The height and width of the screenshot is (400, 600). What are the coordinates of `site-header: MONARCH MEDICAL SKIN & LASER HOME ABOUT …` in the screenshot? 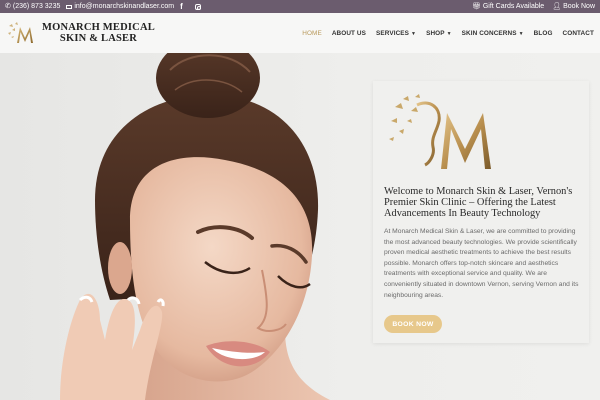 It's located at (300, 33).